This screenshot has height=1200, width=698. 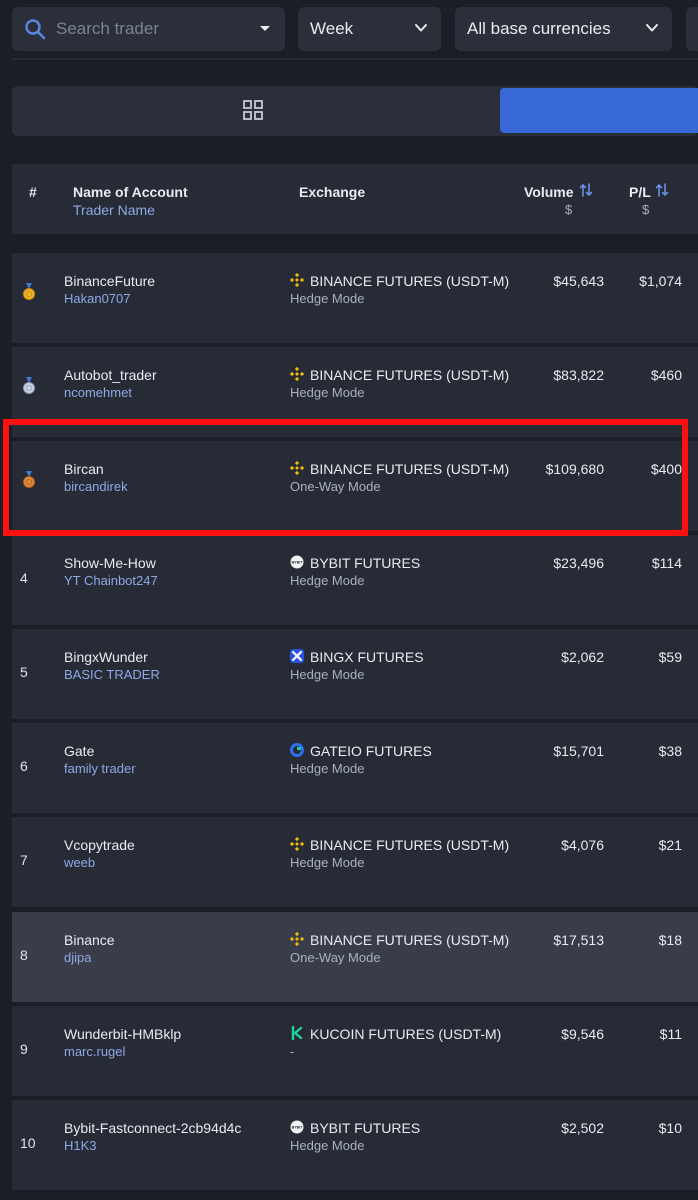 I want to click on account-name: Show-Me-How, so click(x=110, y=563).